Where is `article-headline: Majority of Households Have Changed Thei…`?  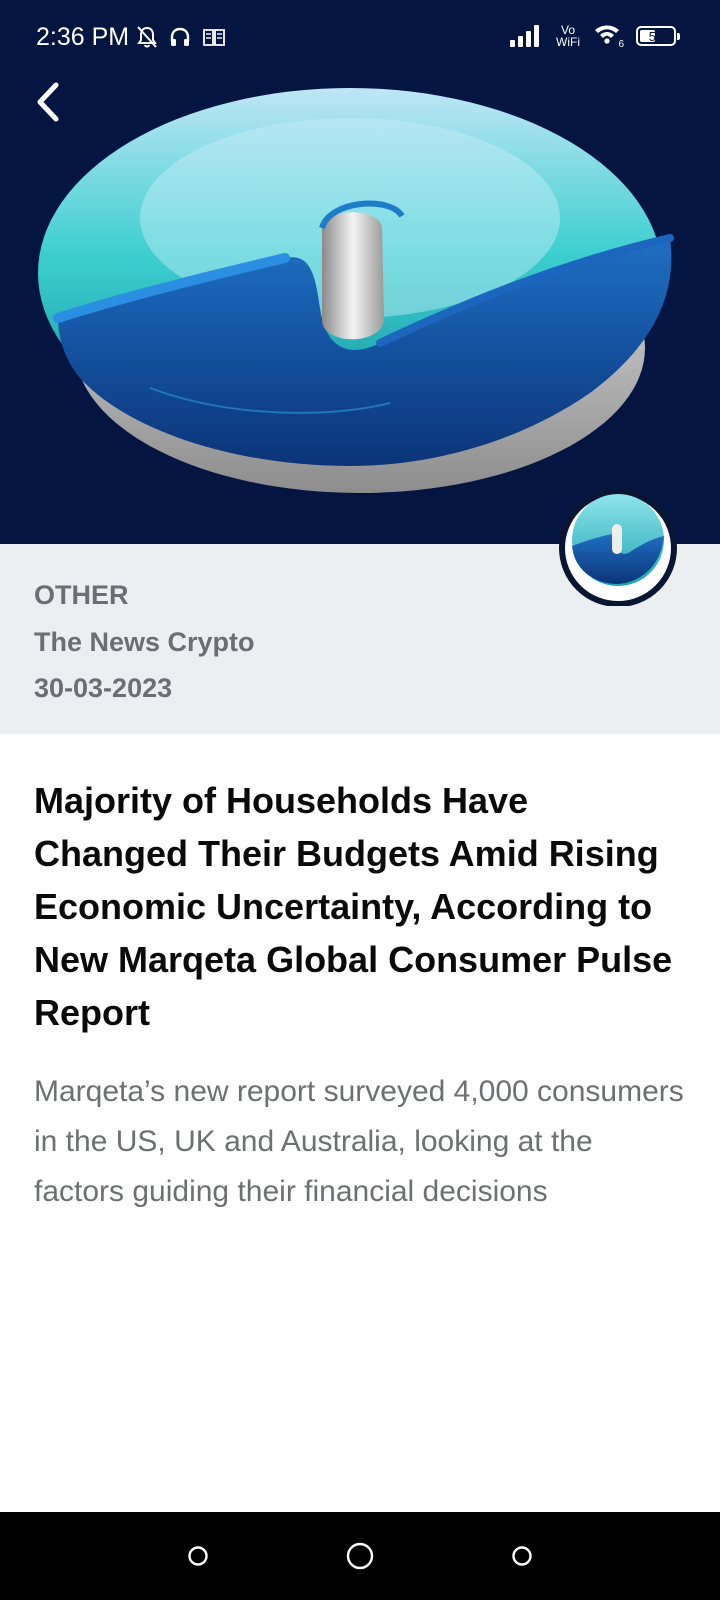
article-headline: Majority of Households Have Changed Thei… is located at coordinates (359, 906).